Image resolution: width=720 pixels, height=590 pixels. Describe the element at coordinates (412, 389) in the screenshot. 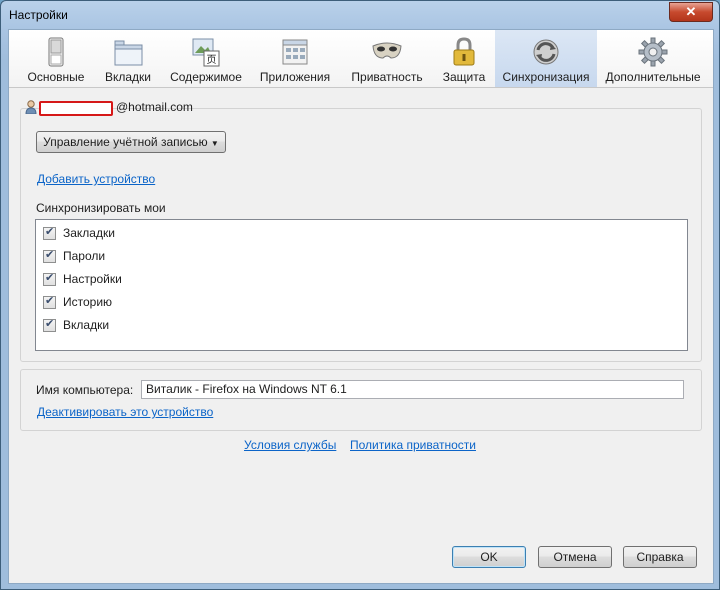

I see `computer-name-input: Виталик - Firefox на Windows NT 6.1` at that location.